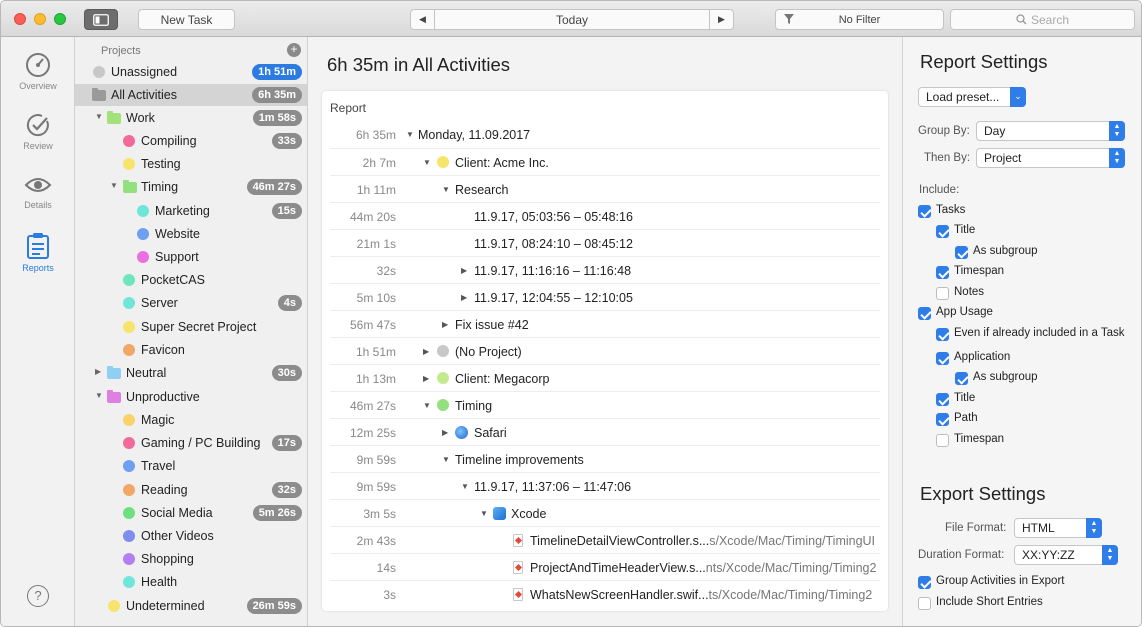 This screenshot has height=627, width=1142. I want to click on toggle-sidebar-button, so click(101, 19).